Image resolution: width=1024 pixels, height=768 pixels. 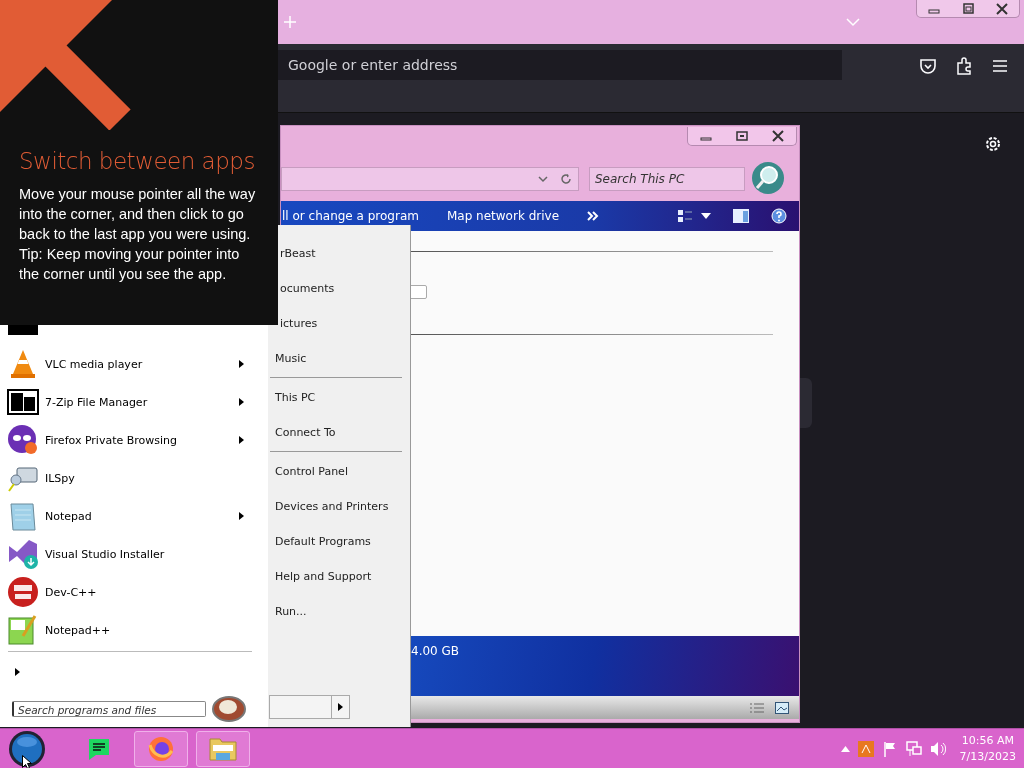 I want to click on program-item: Dev-C++, so click(x=134, y=592).